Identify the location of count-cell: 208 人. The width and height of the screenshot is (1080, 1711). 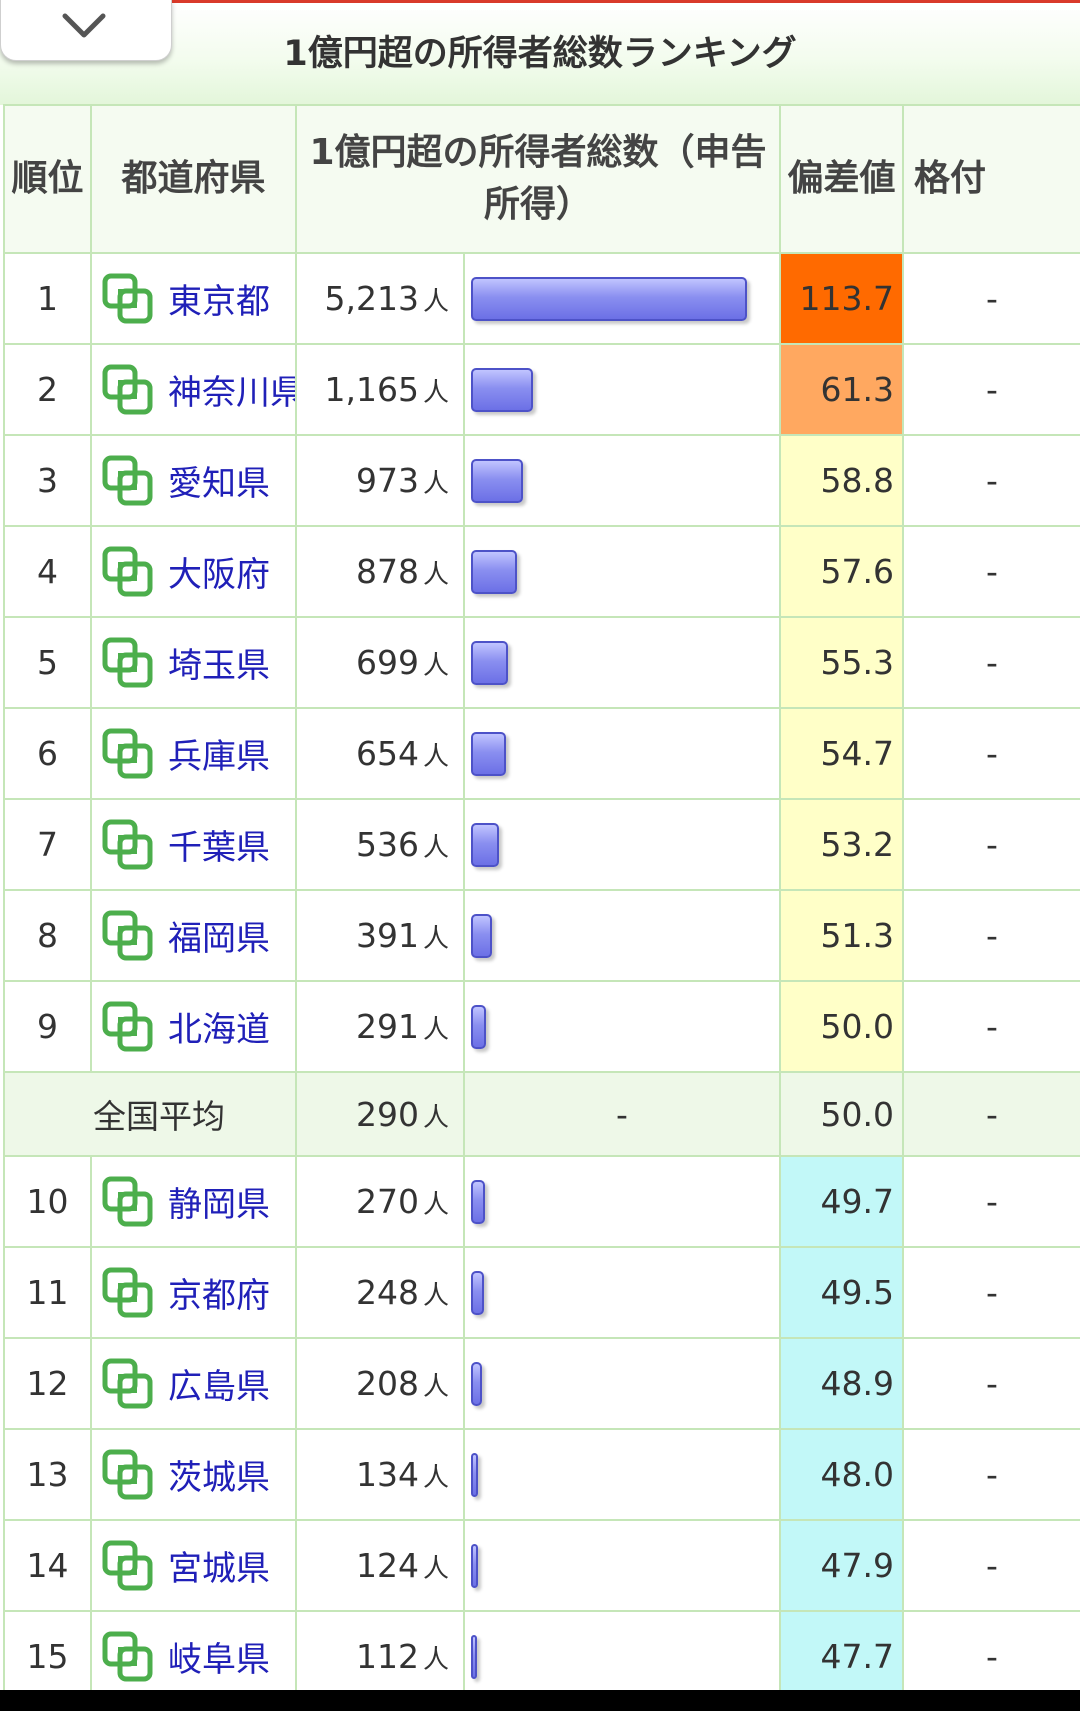
(380, 1383).